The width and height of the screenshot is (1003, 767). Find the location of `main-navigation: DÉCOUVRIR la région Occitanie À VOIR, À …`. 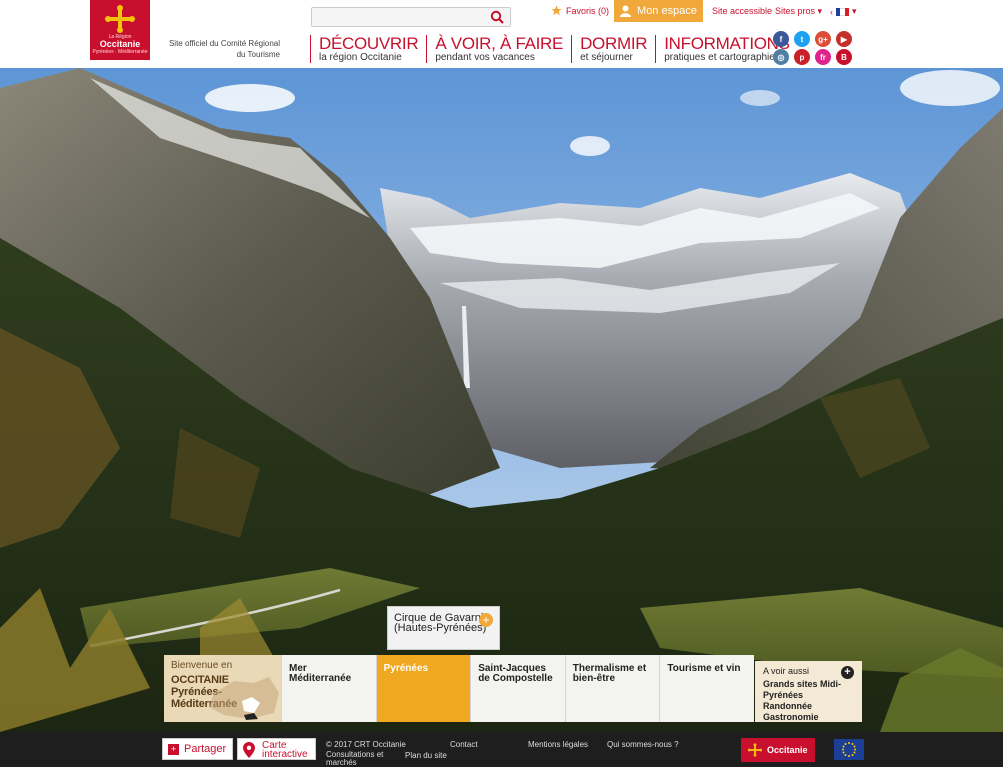

main-navigation: DÉCOUVRIR la région Occitanie À VOIR, À … is located at coordinates (554, 49).